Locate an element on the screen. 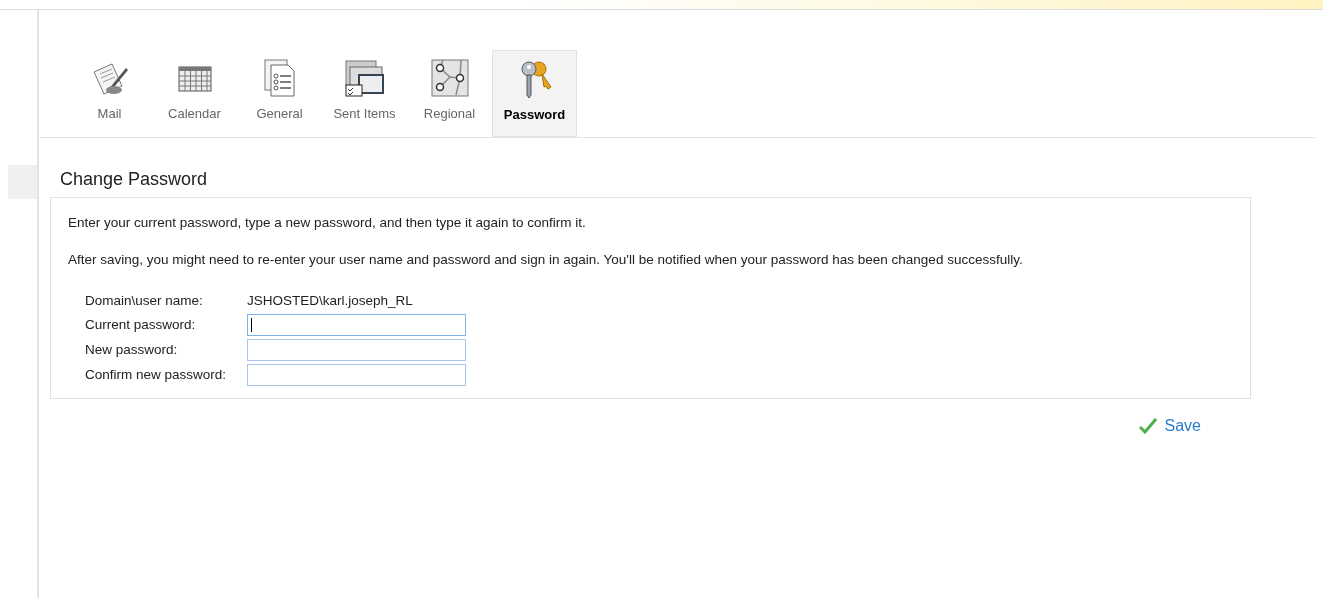  settings-tab: Regional is located at coordinates (449, 93).